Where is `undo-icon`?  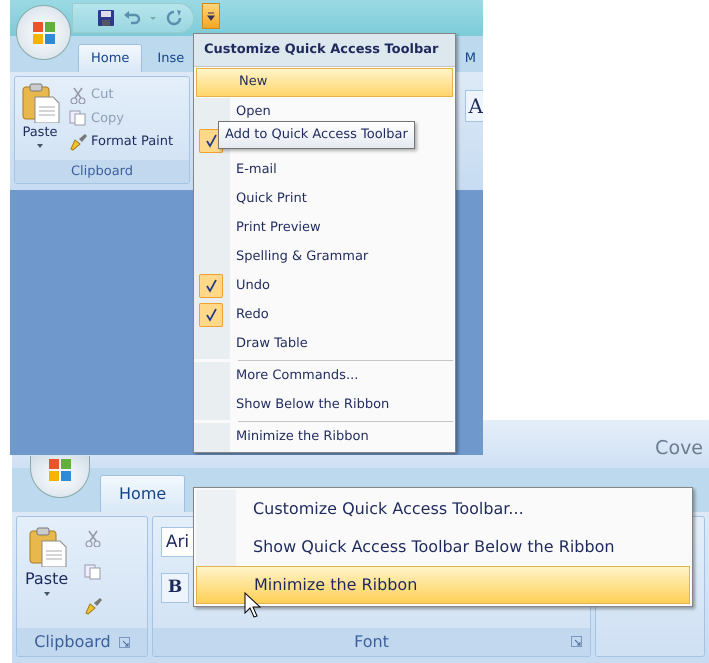 undo-icon is located at coordinates (132, 18).